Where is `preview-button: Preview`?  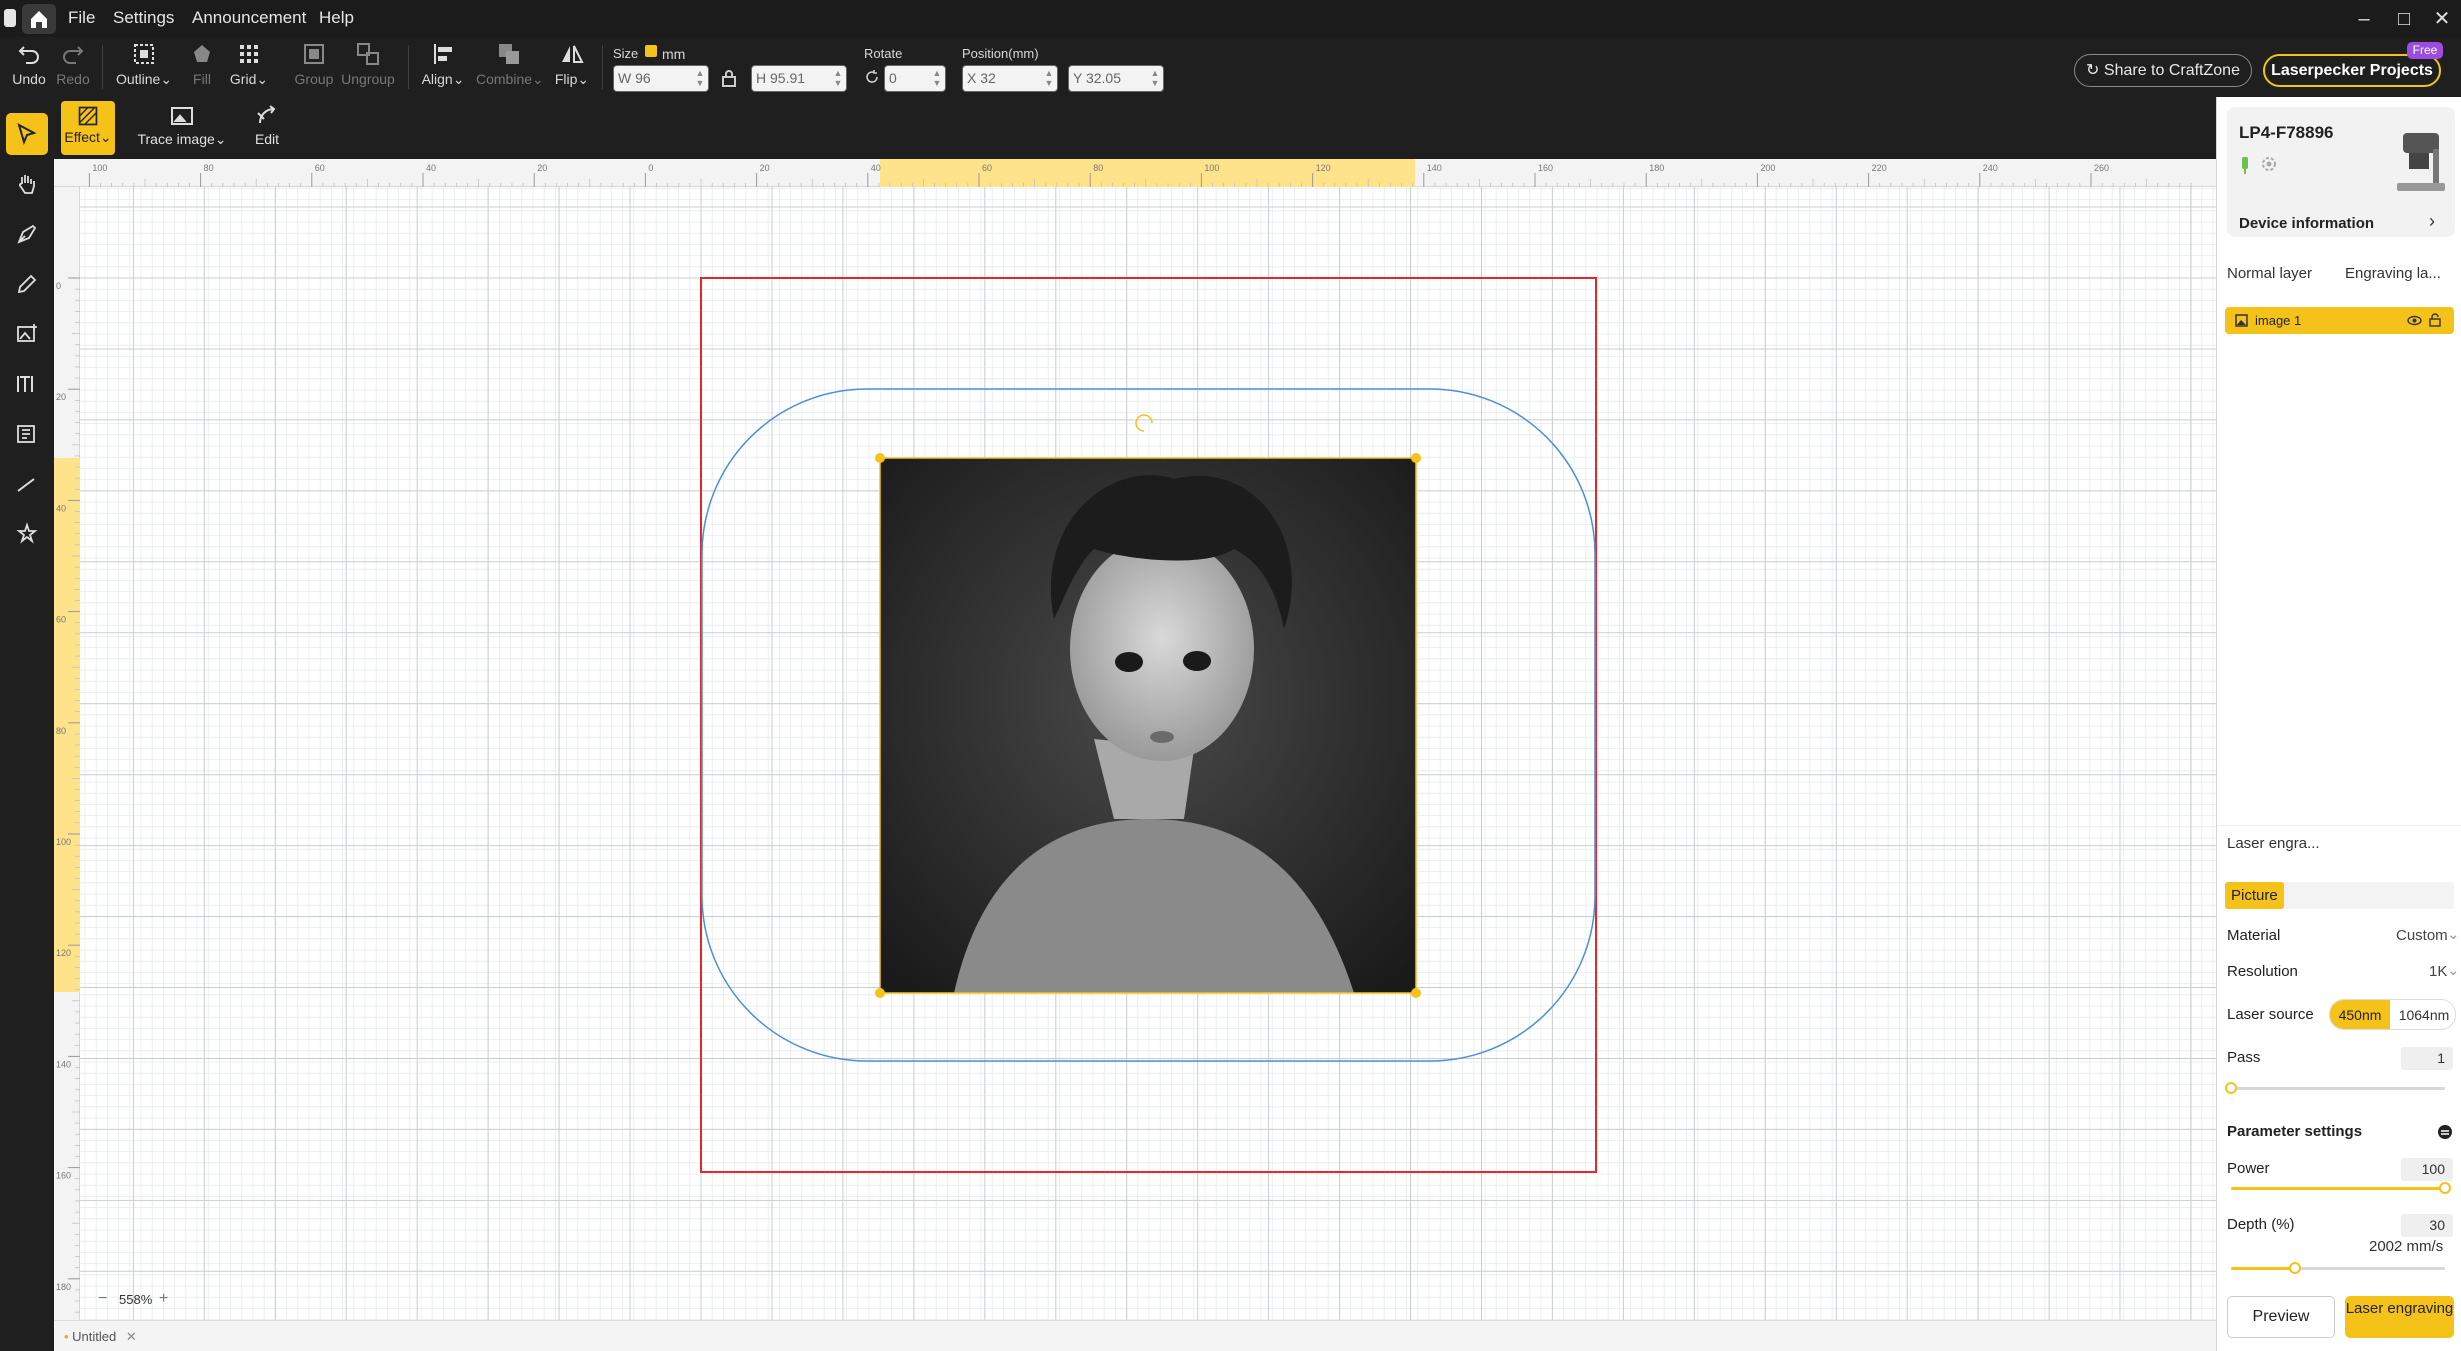 preview-button: Preview is located at coordinates (2281, 1317).